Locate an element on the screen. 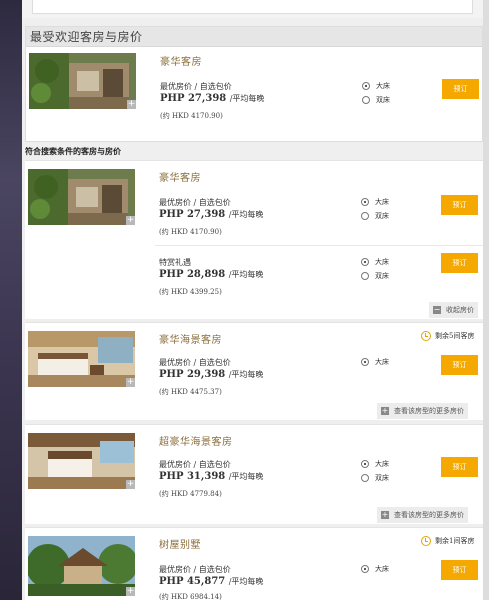 The height and width of the screenshot is (600, 489). availability-notice: 剩余5间客房 is located at coordinates (447, 336).